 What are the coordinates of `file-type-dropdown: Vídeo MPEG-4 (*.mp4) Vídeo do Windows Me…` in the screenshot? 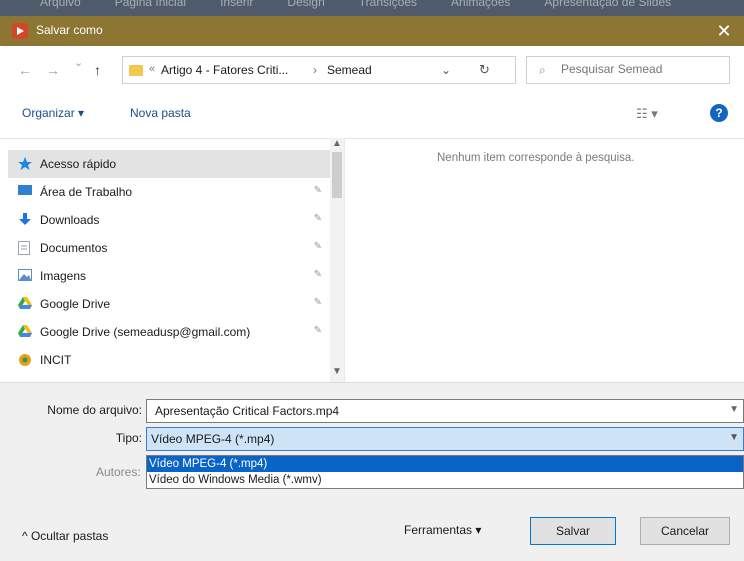 It's located at (445, 472).